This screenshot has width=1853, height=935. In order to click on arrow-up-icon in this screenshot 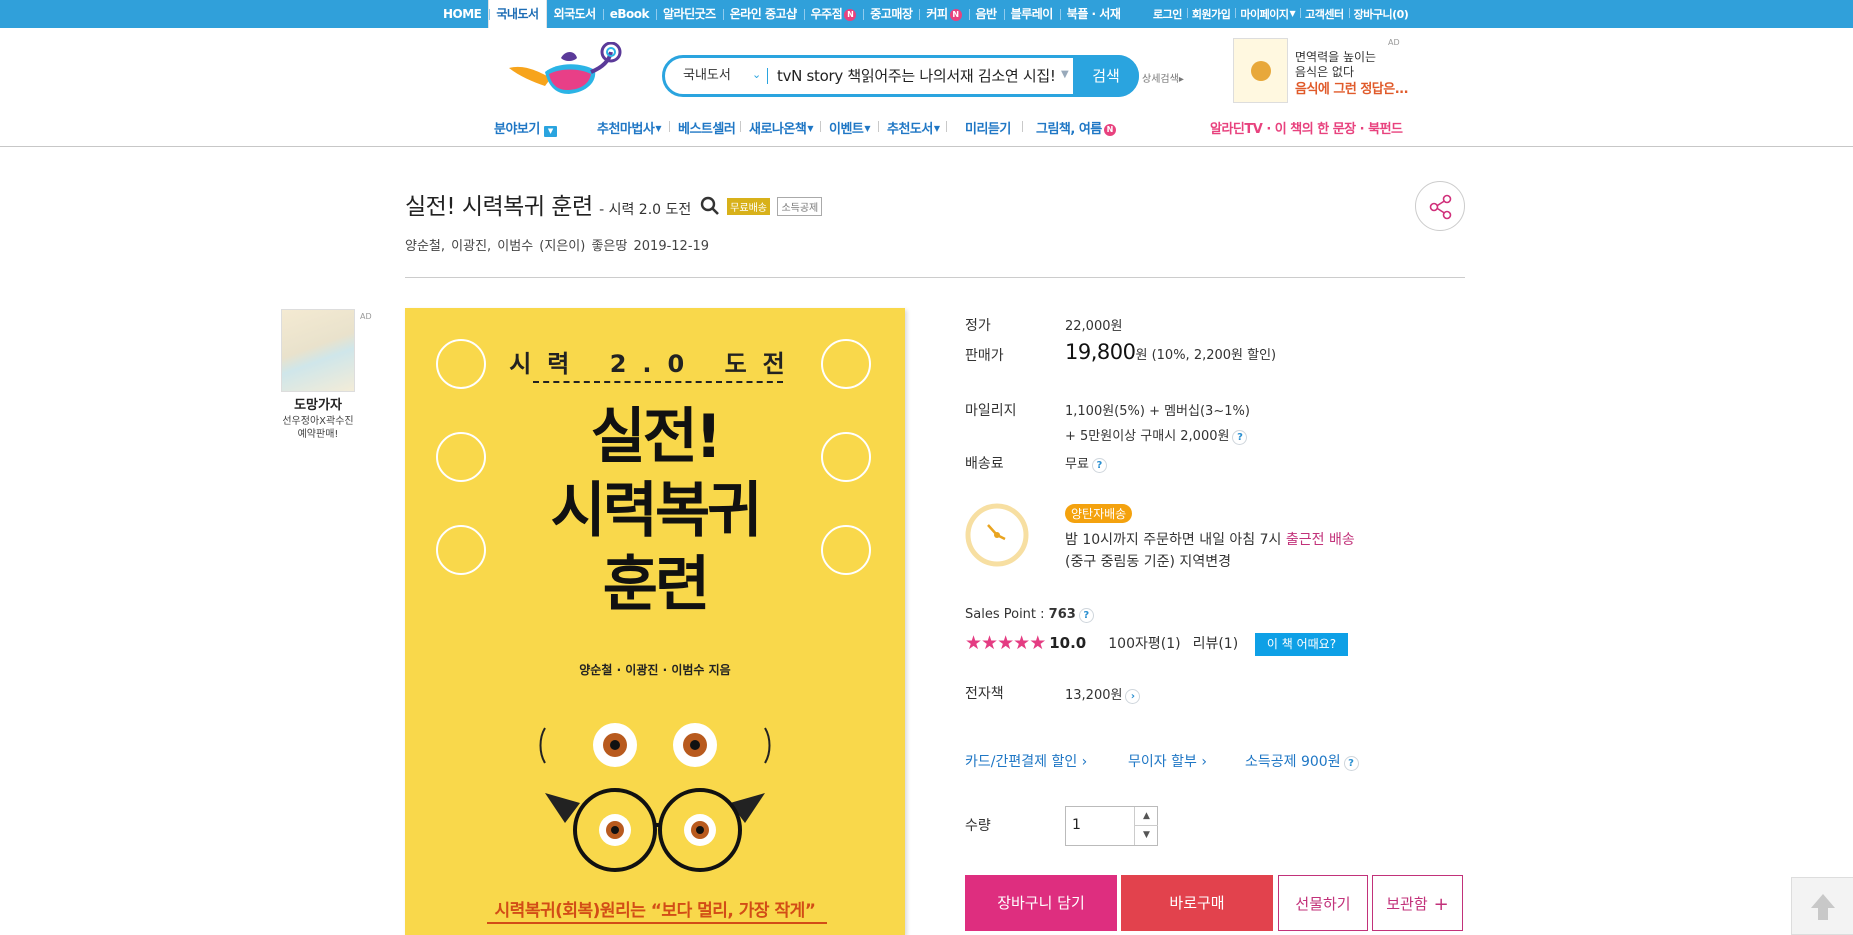, I will do `click(1823, 907)`.